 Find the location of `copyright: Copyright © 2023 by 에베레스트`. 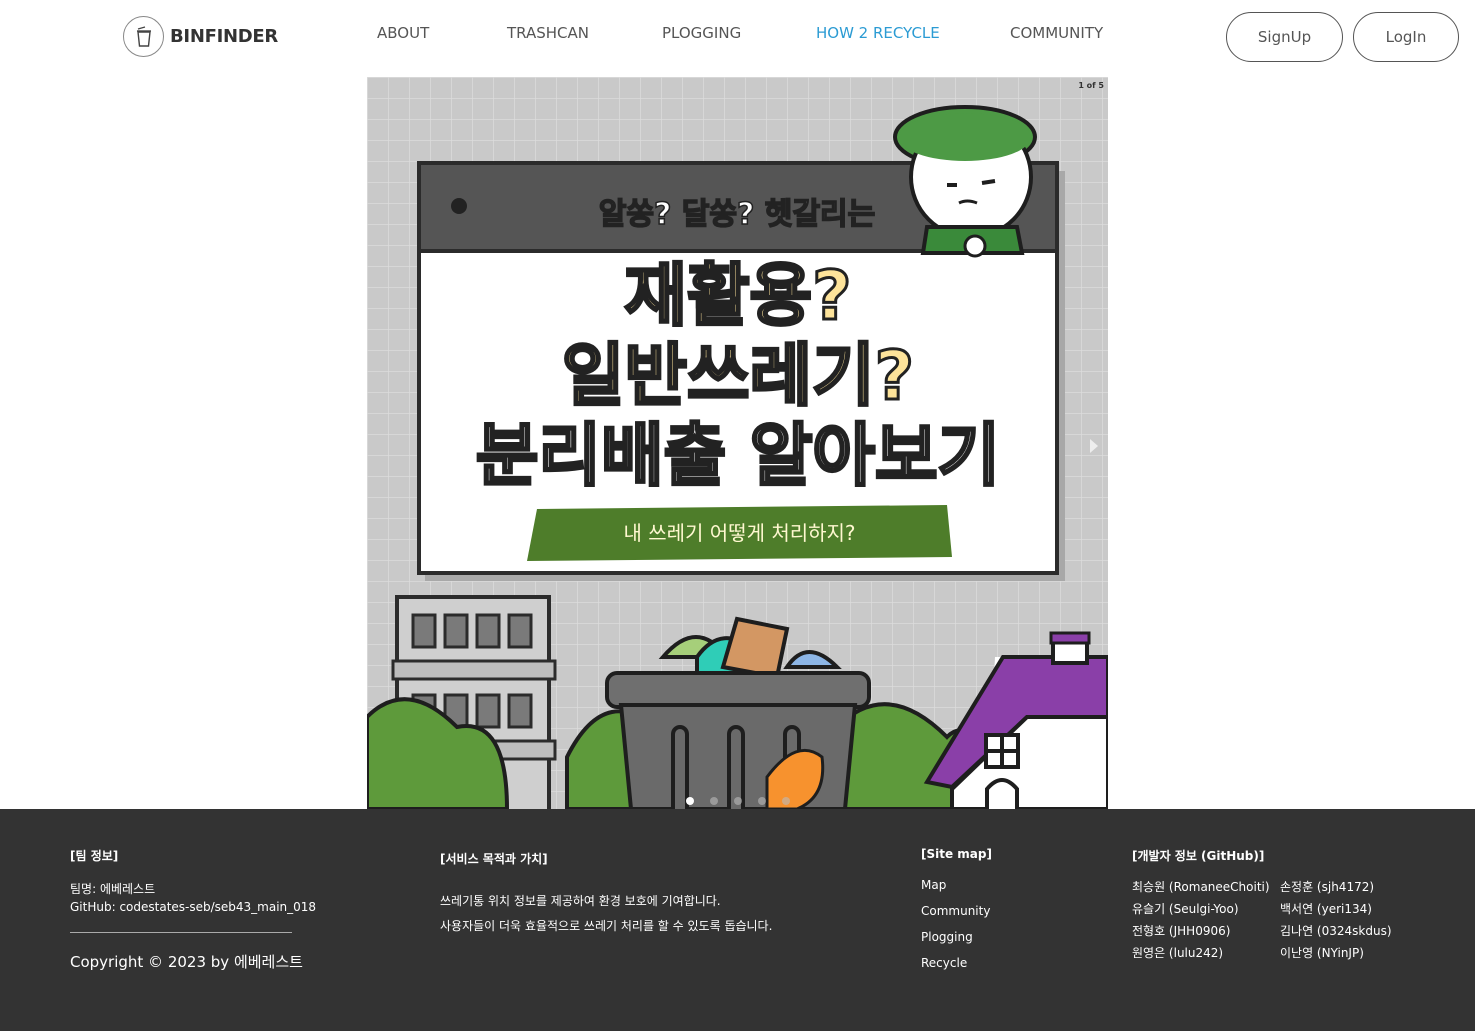

copyright: Copyright © 2023 by 에베레스트 is located at coordinates (186, 962).